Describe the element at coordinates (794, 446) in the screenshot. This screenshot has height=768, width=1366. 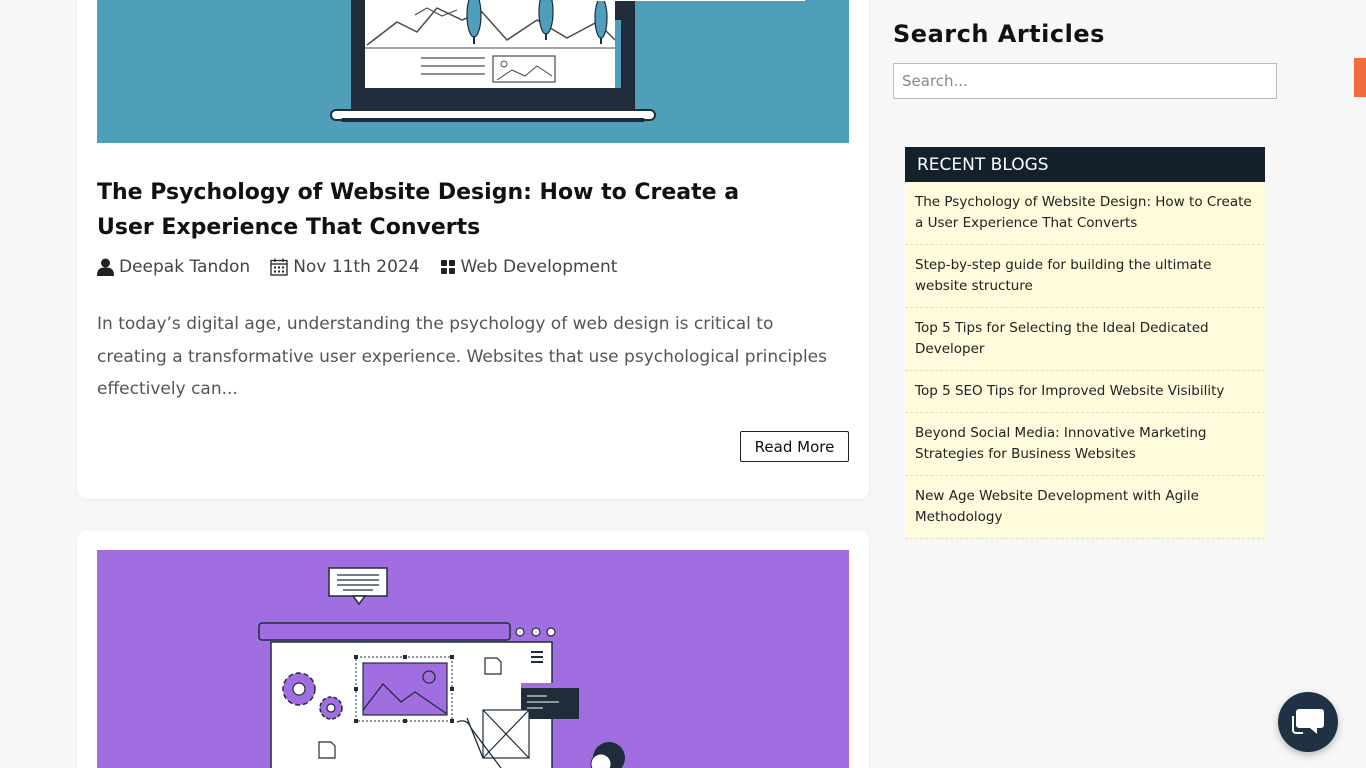
I see `read-more-button: Read More` at that location.